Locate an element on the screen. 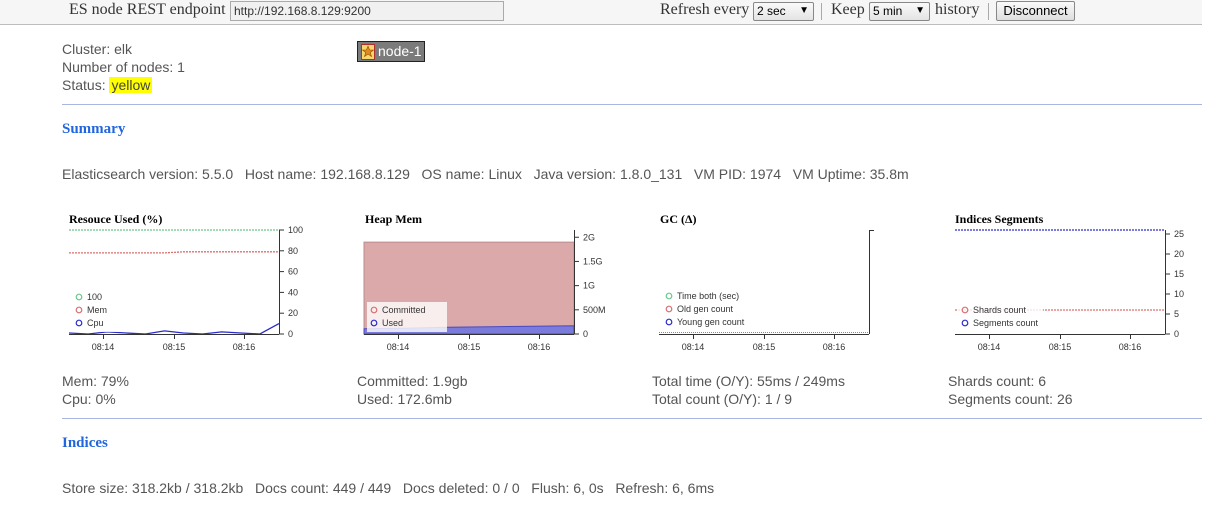 The height and width of the screenshot is (527, 1231). node-button: node-1 is located at coordinates (391, 51).